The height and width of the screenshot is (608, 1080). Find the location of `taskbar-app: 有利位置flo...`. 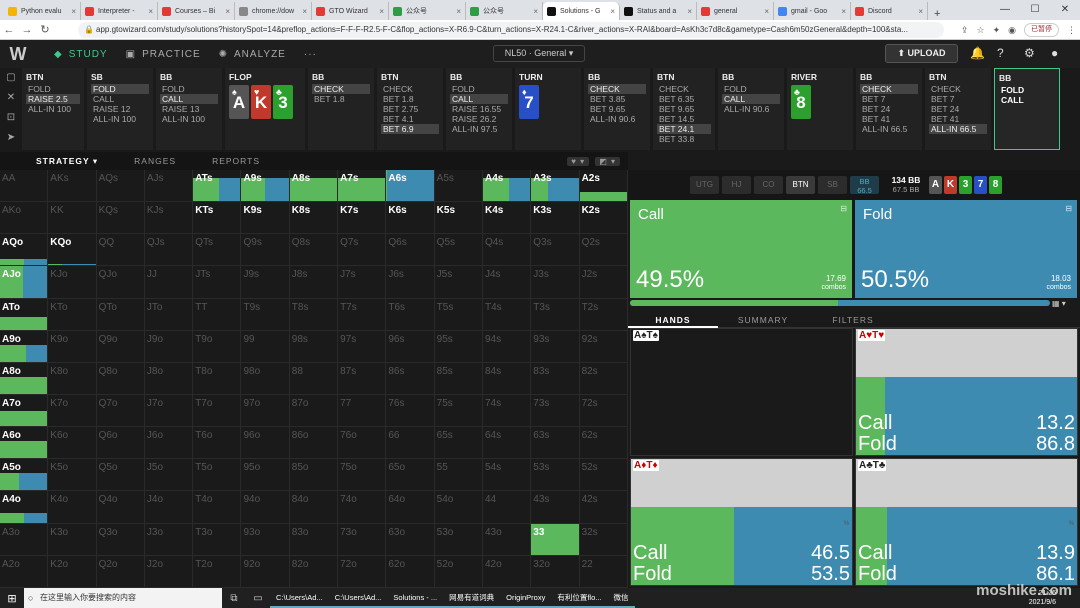

taskbar-app: 有利位置flo... is located at coordinates (579, 598).